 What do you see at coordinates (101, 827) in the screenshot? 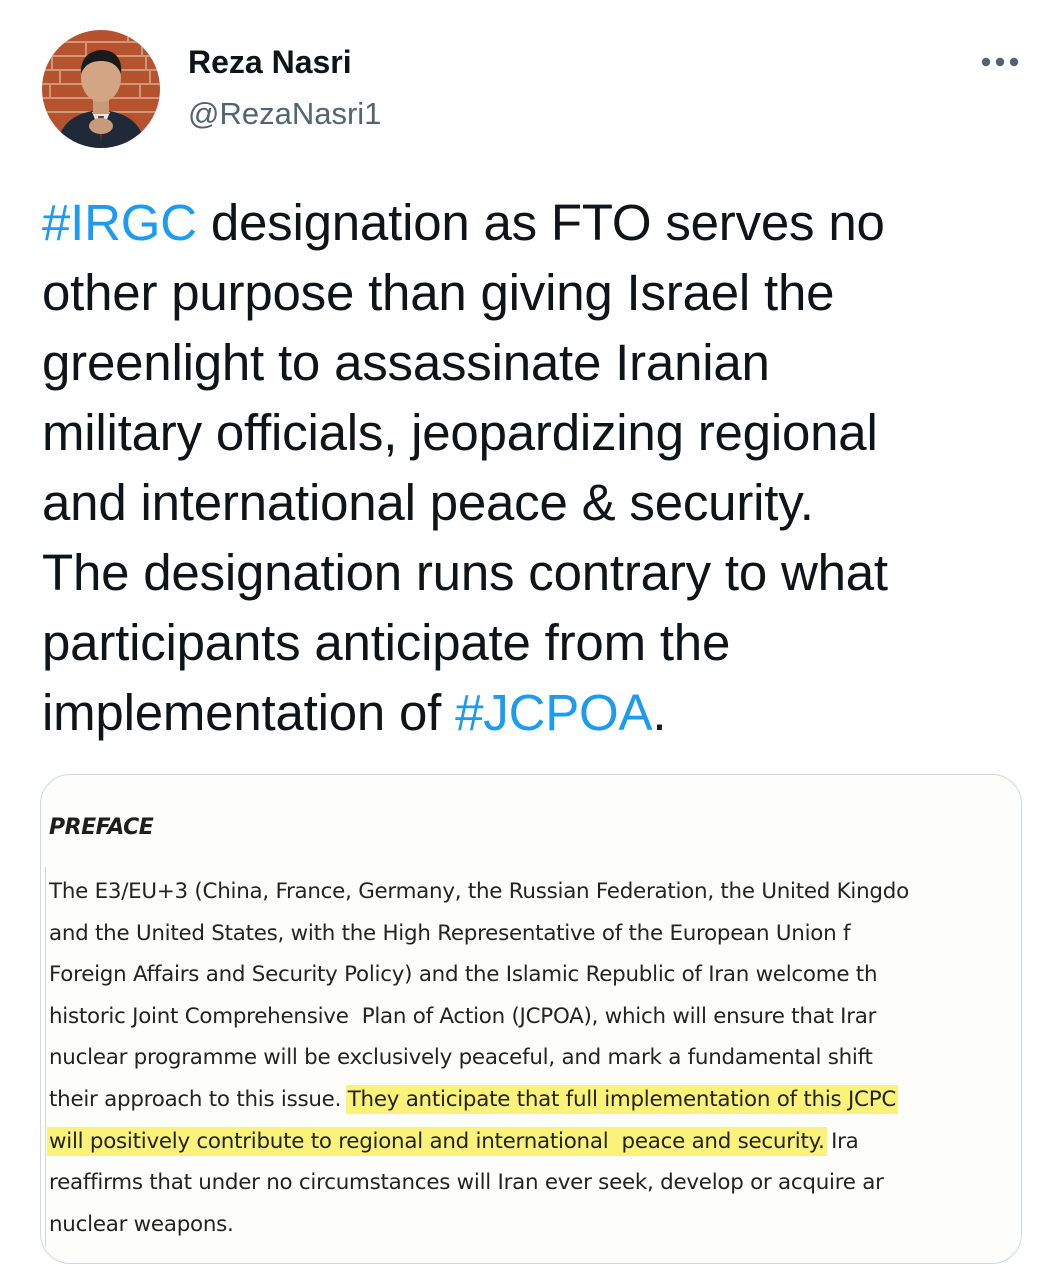
I see `document-heading: PREFACE` at bounding box center [101, 827].